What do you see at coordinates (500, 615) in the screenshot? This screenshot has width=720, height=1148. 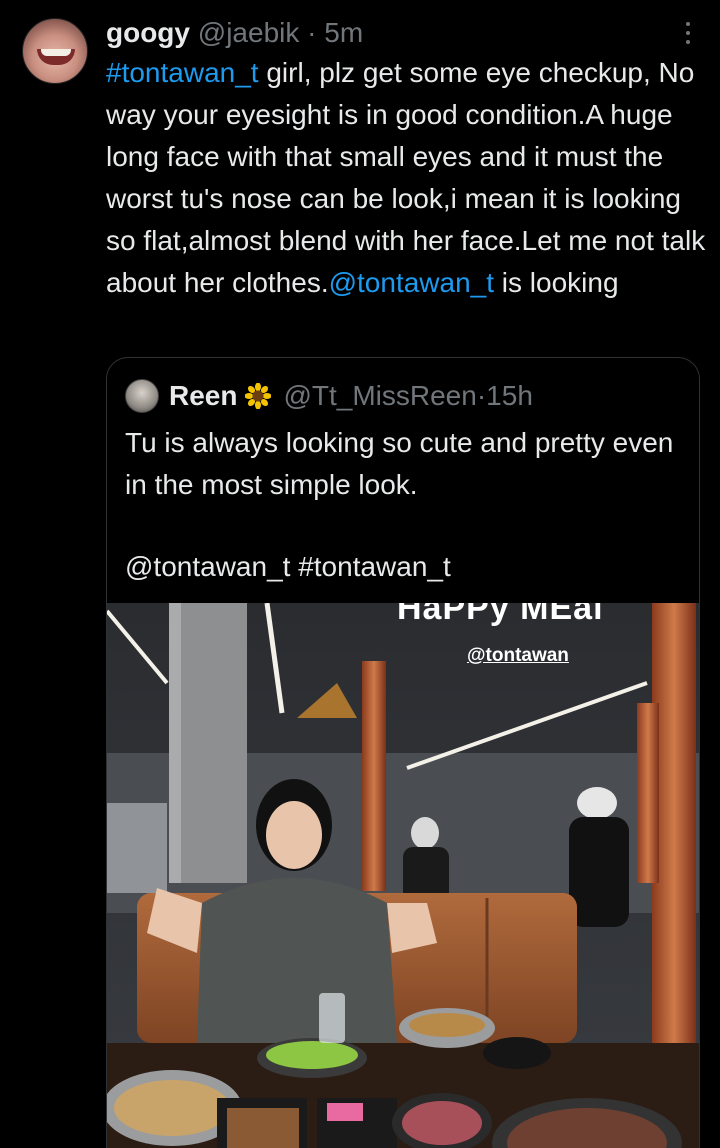 I see `photo-overlay-title: HaPPy MEal` at bounding box center [500, 615].